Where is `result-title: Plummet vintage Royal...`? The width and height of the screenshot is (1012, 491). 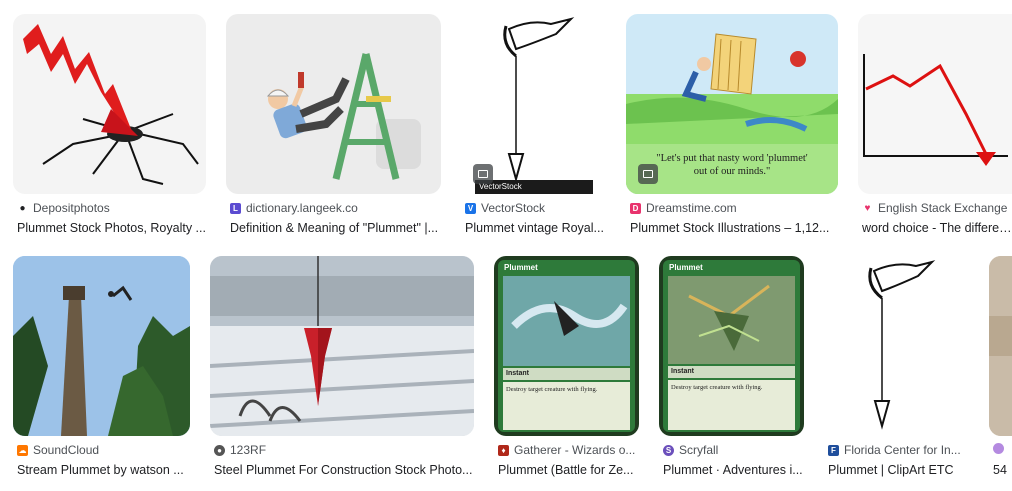
result-title: Plummet vintage Royal... is located at coordinates (536, 228).